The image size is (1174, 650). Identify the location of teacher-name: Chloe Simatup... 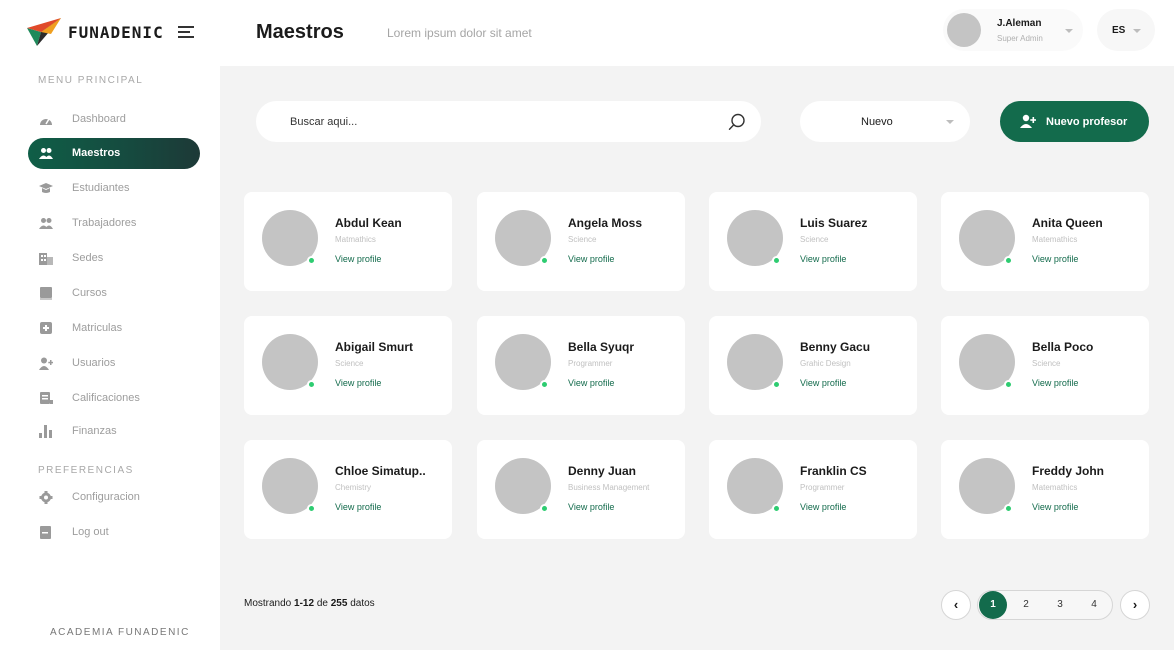
(380, 471).